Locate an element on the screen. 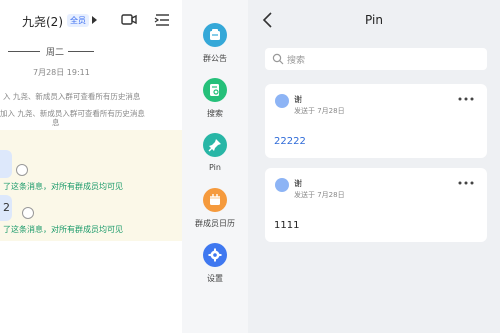 The image size is (500, 333). chat-title: 九尧(2) is located at coordinates (42, 21).